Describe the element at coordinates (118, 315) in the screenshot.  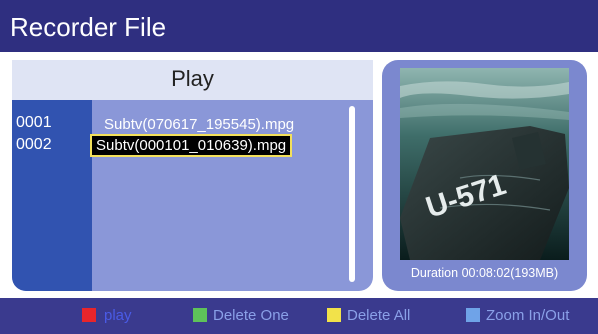
I see `legend-play: play` at that location.